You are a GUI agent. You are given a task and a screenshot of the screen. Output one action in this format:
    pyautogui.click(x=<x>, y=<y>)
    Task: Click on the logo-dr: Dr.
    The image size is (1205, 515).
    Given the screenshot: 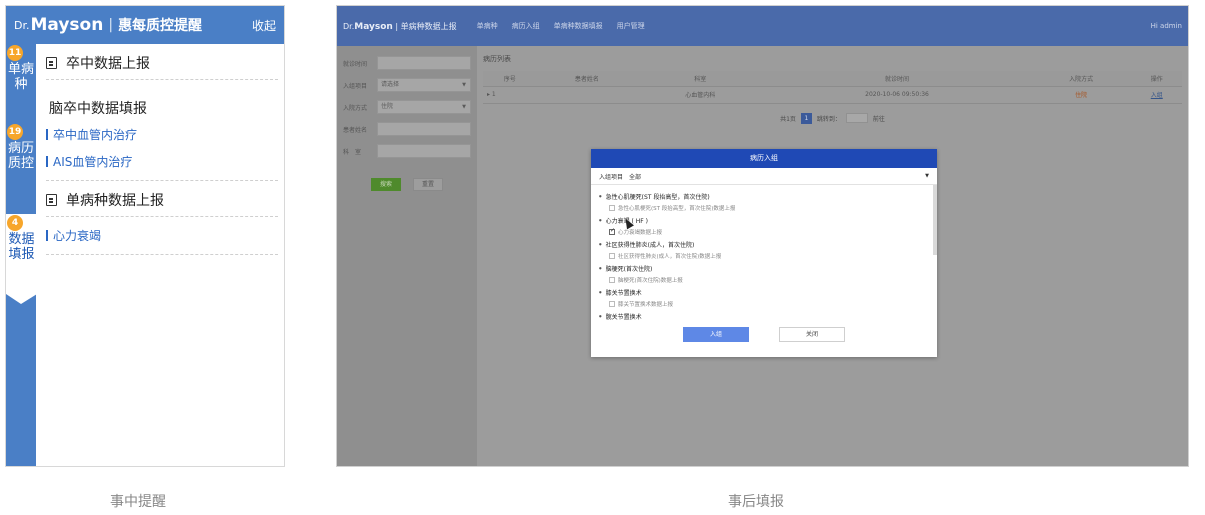 What is the action you would take?
    pyautogui.click(x=22, y=25)
    